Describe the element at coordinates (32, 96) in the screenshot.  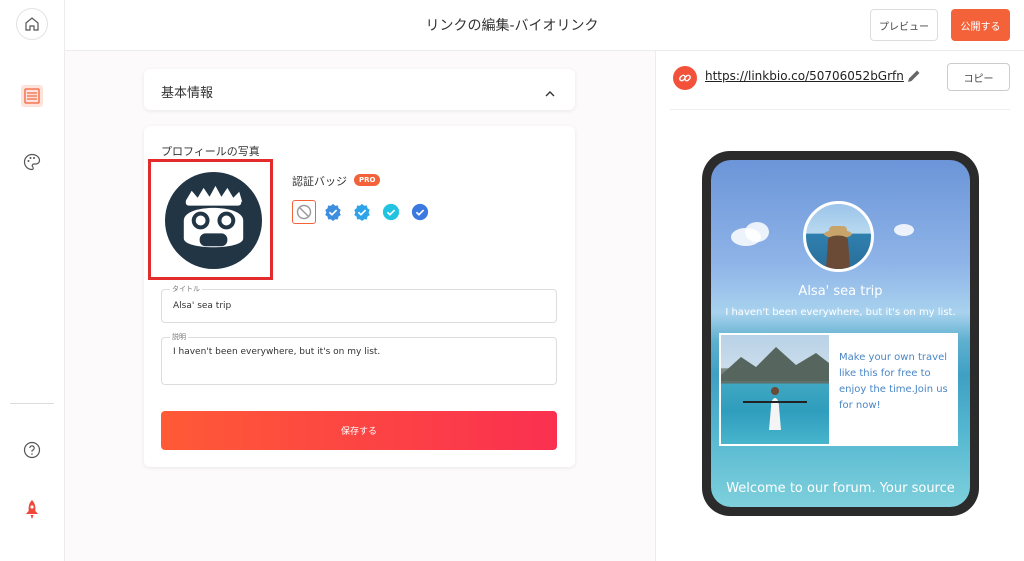
I see `page-icon` at that location.